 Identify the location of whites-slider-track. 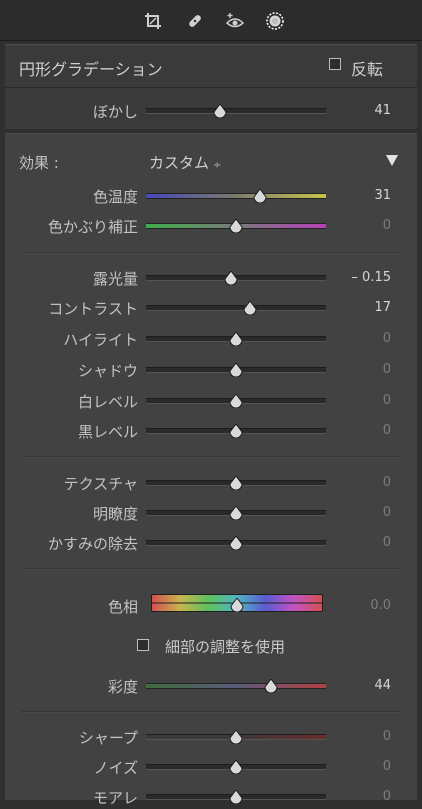
(236, 401).